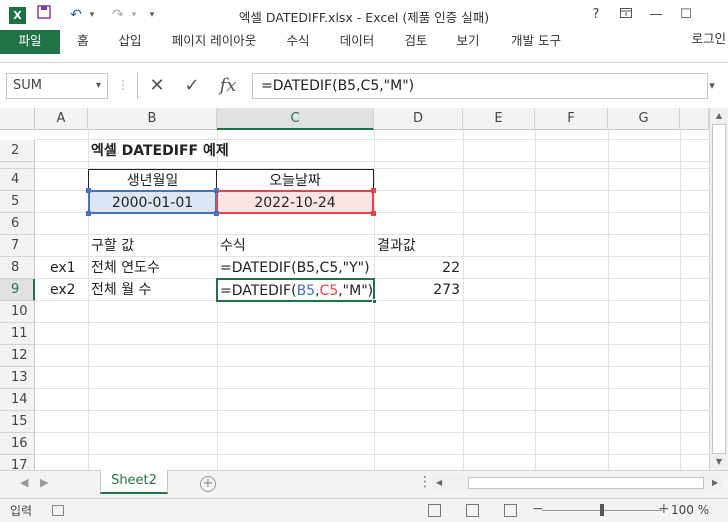 The height and width of the screenshot is (522, 728). I want to click on cell-b4-header: 생년월일, so click(152, 180).